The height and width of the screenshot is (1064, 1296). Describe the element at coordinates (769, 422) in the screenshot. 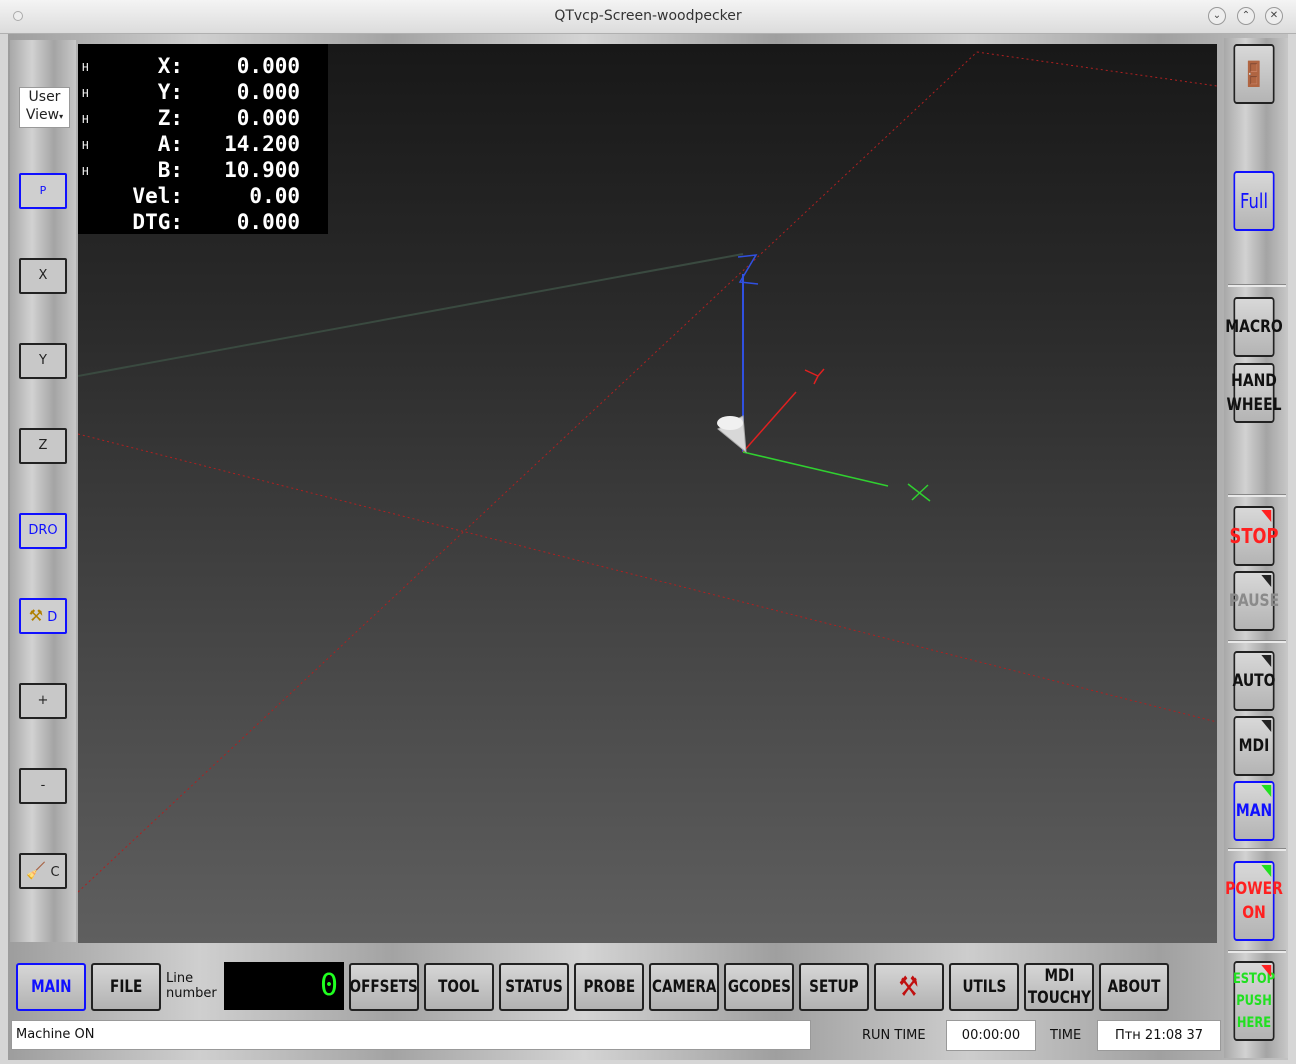

I see `y-axis-line` at that location.